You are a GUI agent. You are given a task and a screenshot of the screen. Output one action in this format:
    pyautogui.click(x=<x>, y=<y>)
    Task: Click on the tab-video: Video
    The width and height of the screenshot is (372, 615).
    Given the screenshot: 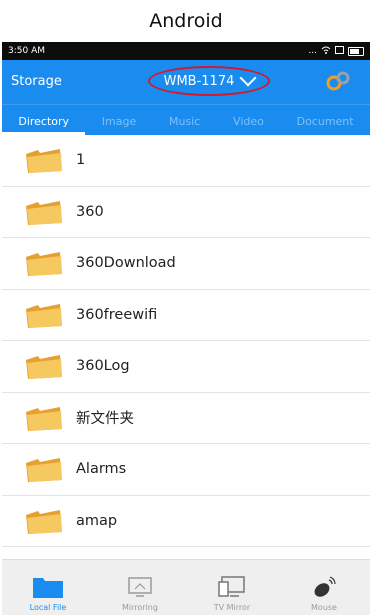 What is the action you would take?
    pyautogui.click(x=249, y=125)
    